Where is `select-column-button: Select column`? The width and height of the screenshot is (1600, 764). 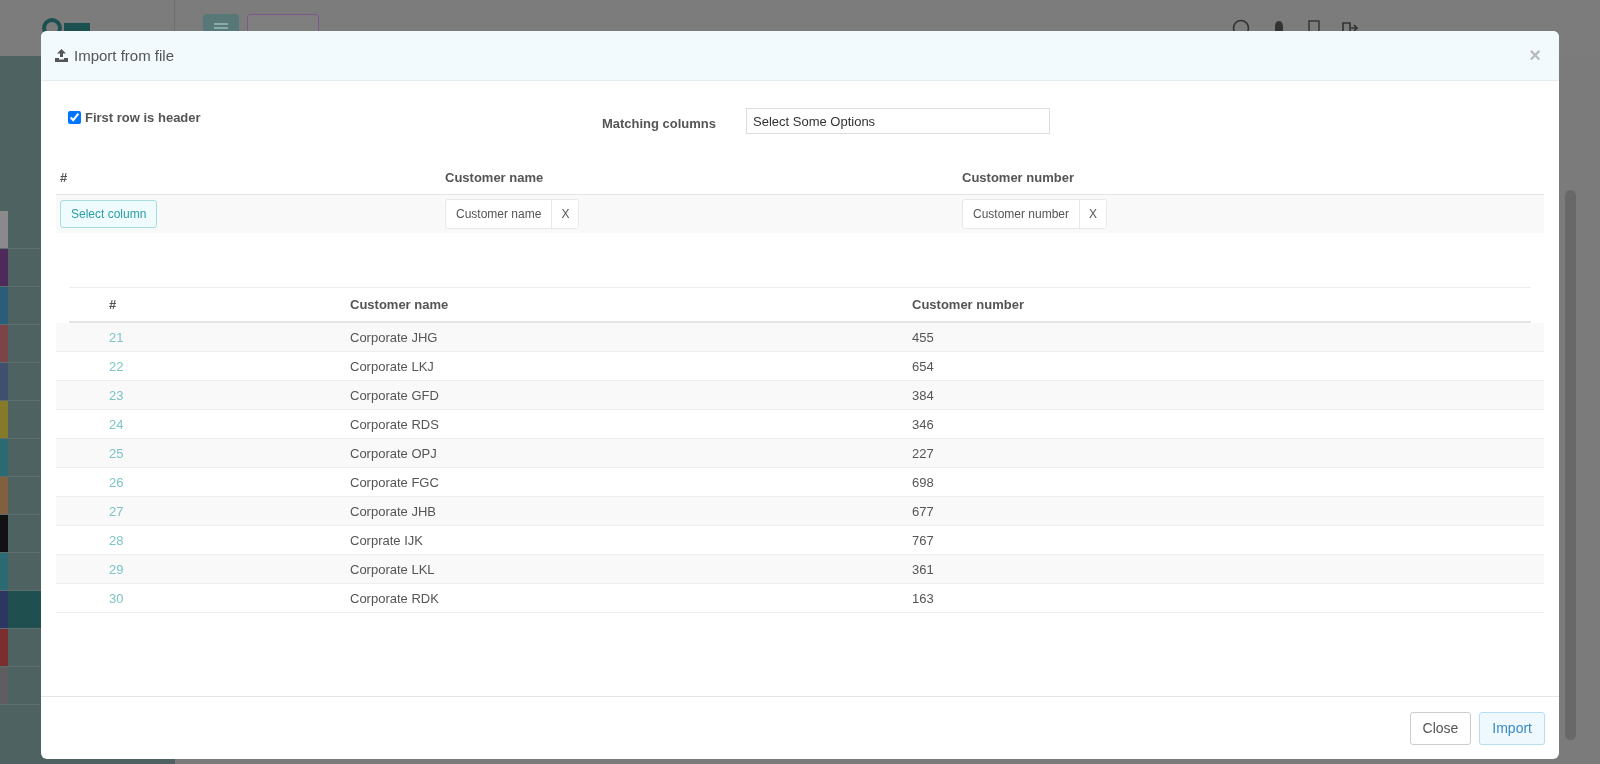
select-column-button: Select column is located at coordinates (109, 214).